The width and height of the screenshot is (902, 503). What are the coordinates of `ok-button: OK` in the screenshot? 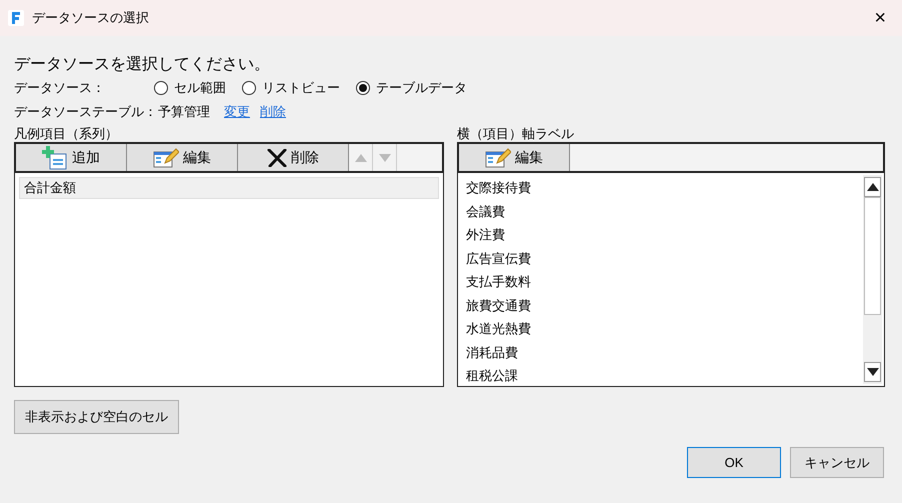 It's located at (734, 462).